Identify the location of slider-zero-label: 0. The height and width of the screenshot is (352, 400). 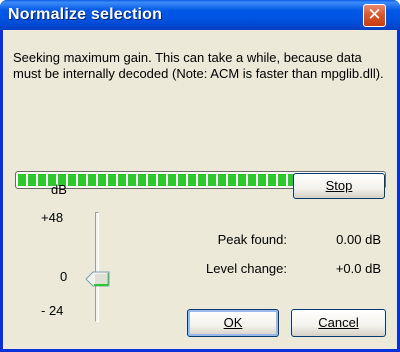
(64, 276).